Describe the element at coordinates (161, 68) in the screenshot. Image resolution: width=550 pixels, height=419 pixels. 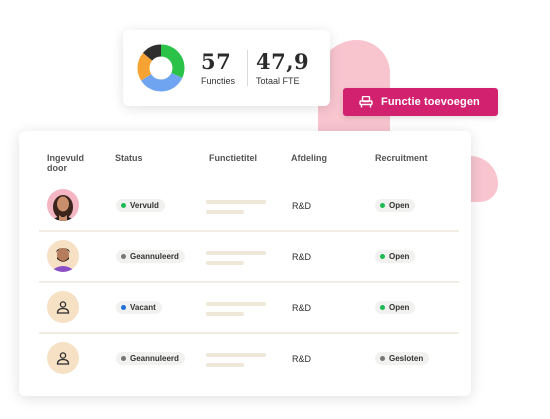
I see `donut-chart` at that location.